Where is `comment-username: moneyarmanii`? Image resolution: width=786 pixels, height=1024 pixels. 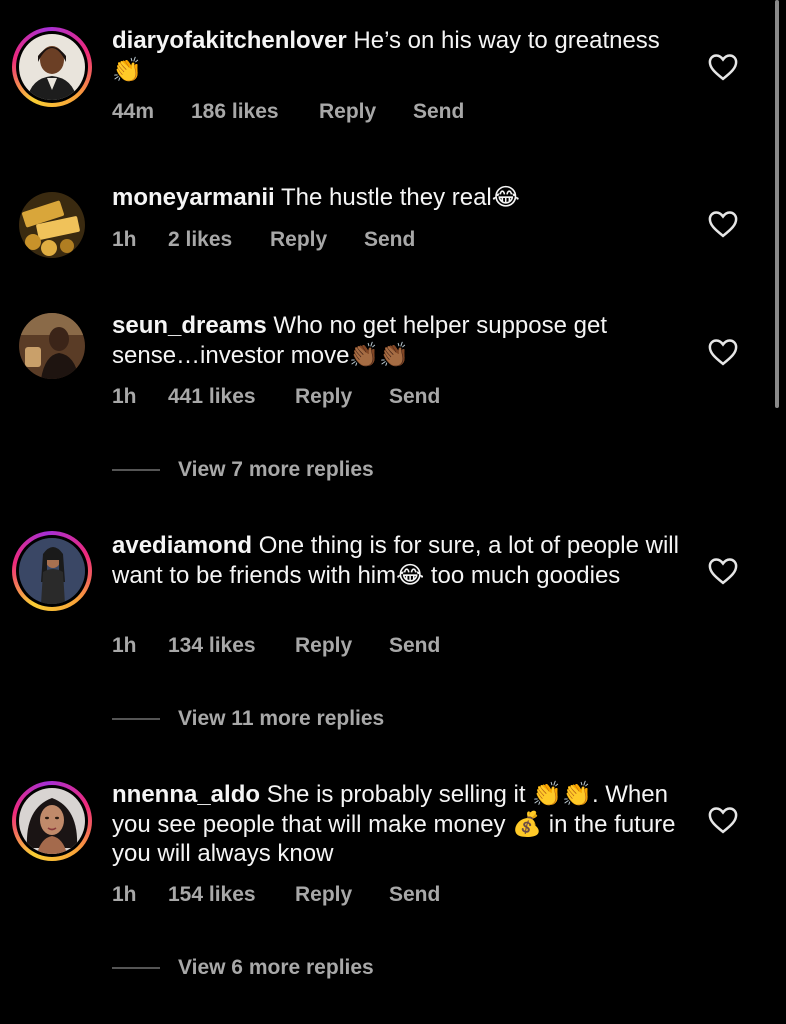
comment-username: moneyarmanii is located at coordinates (193, 197).